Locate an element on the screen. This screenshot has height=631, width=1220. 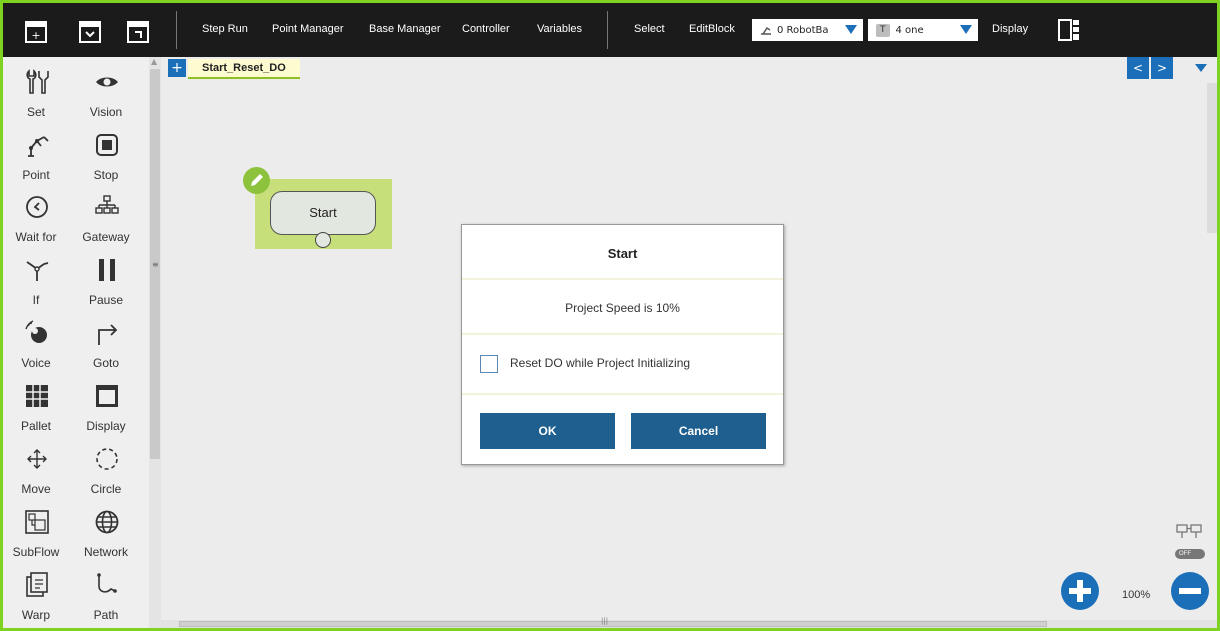
toolbar-separator is located at coordinates (607, 30).